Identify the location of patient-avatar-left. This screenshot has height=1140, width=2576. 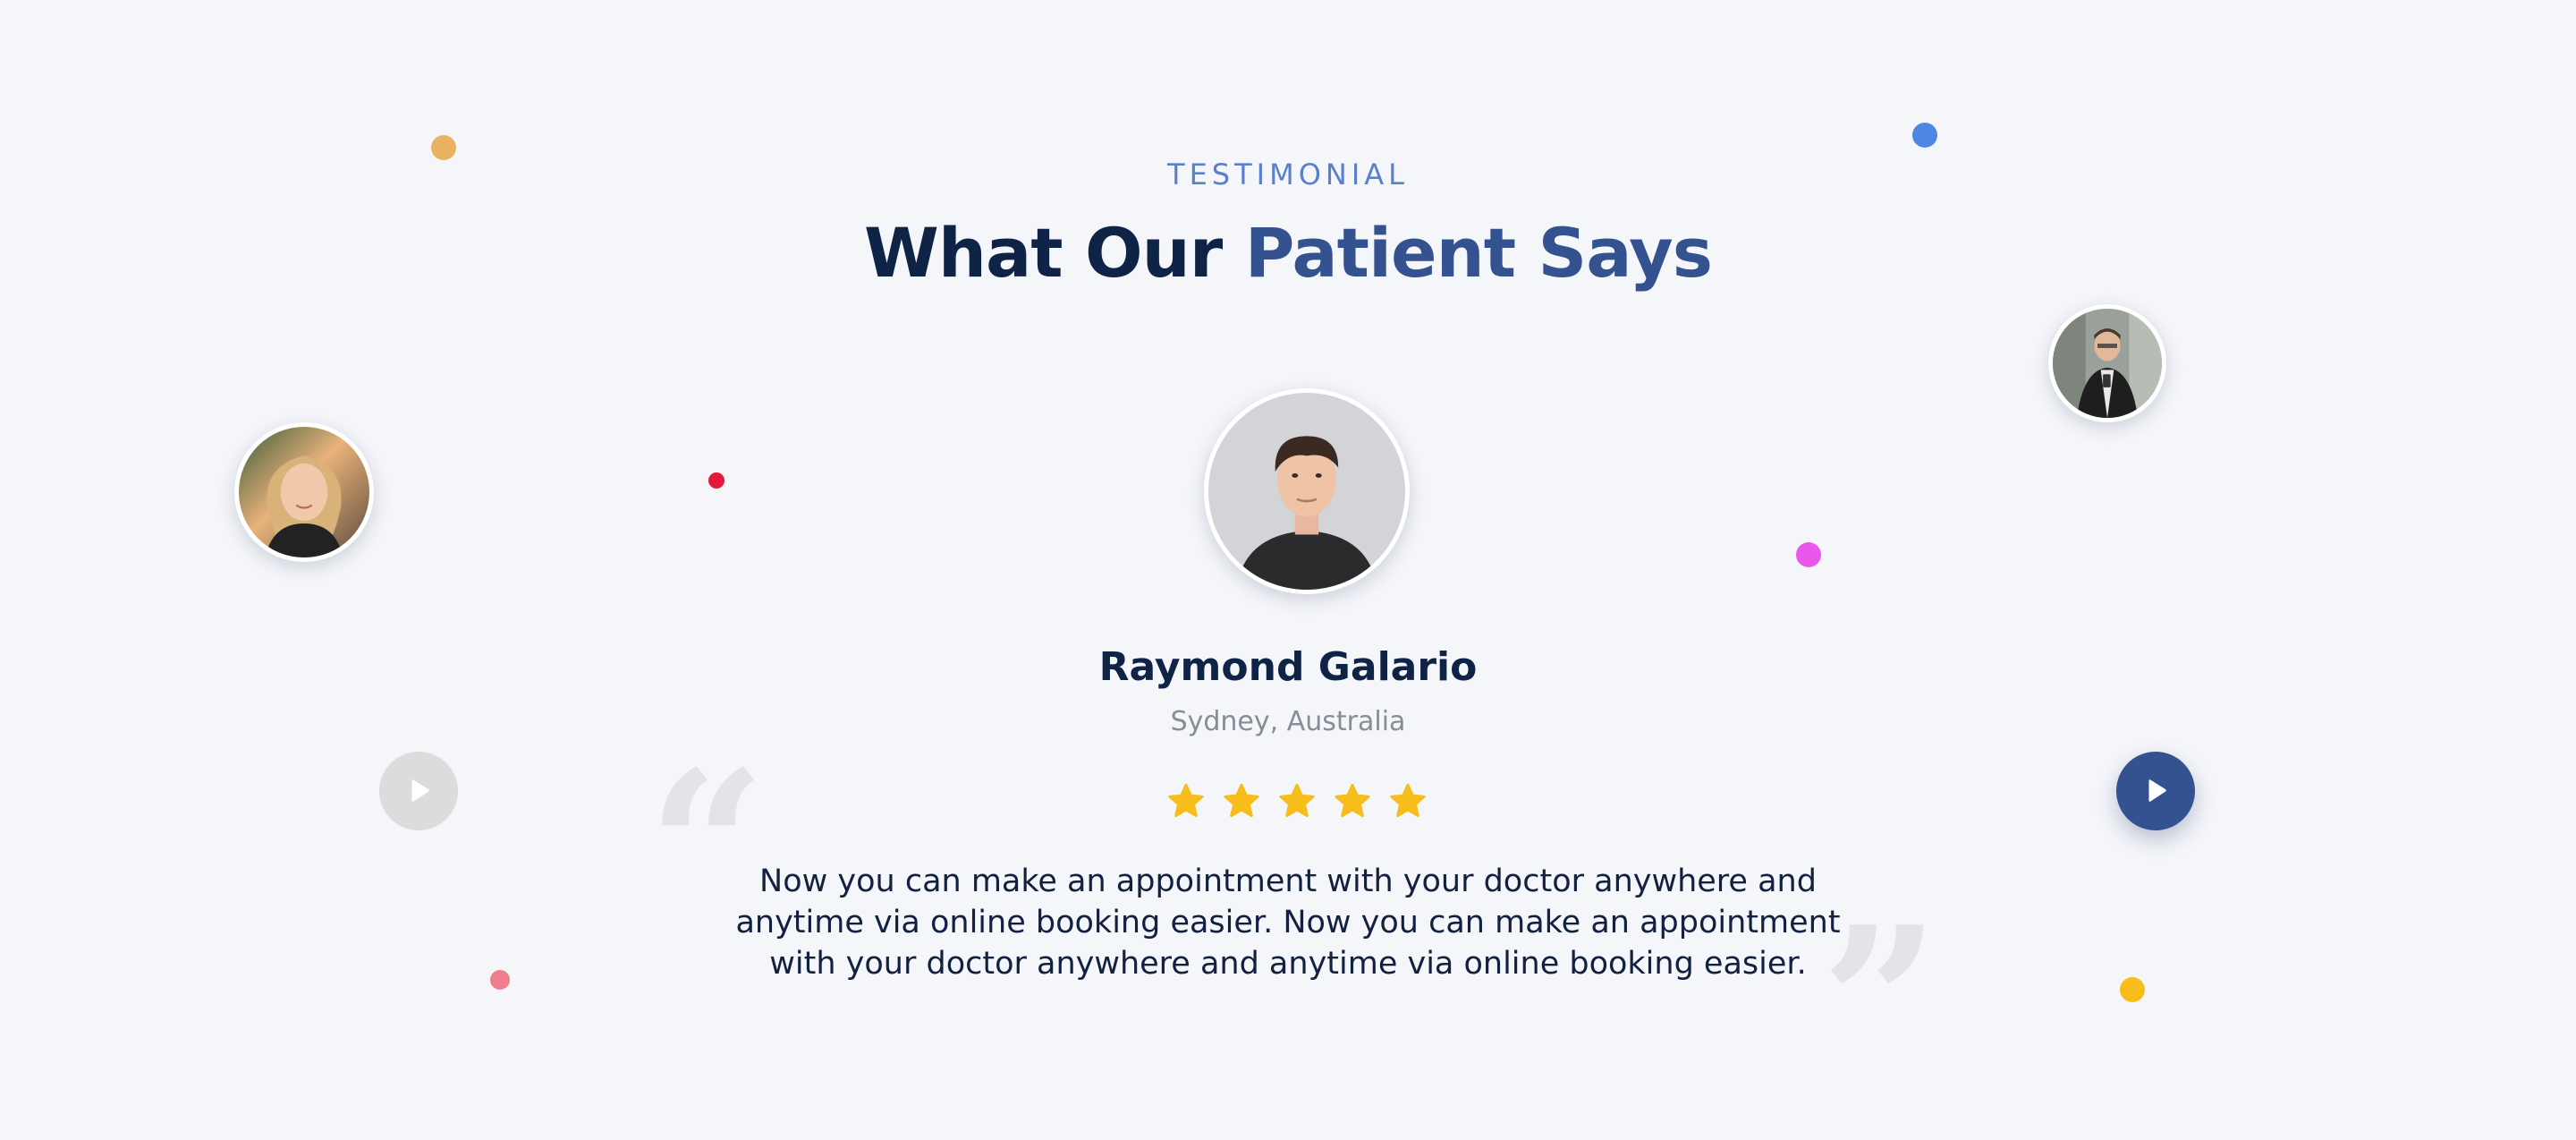
(304, 492).